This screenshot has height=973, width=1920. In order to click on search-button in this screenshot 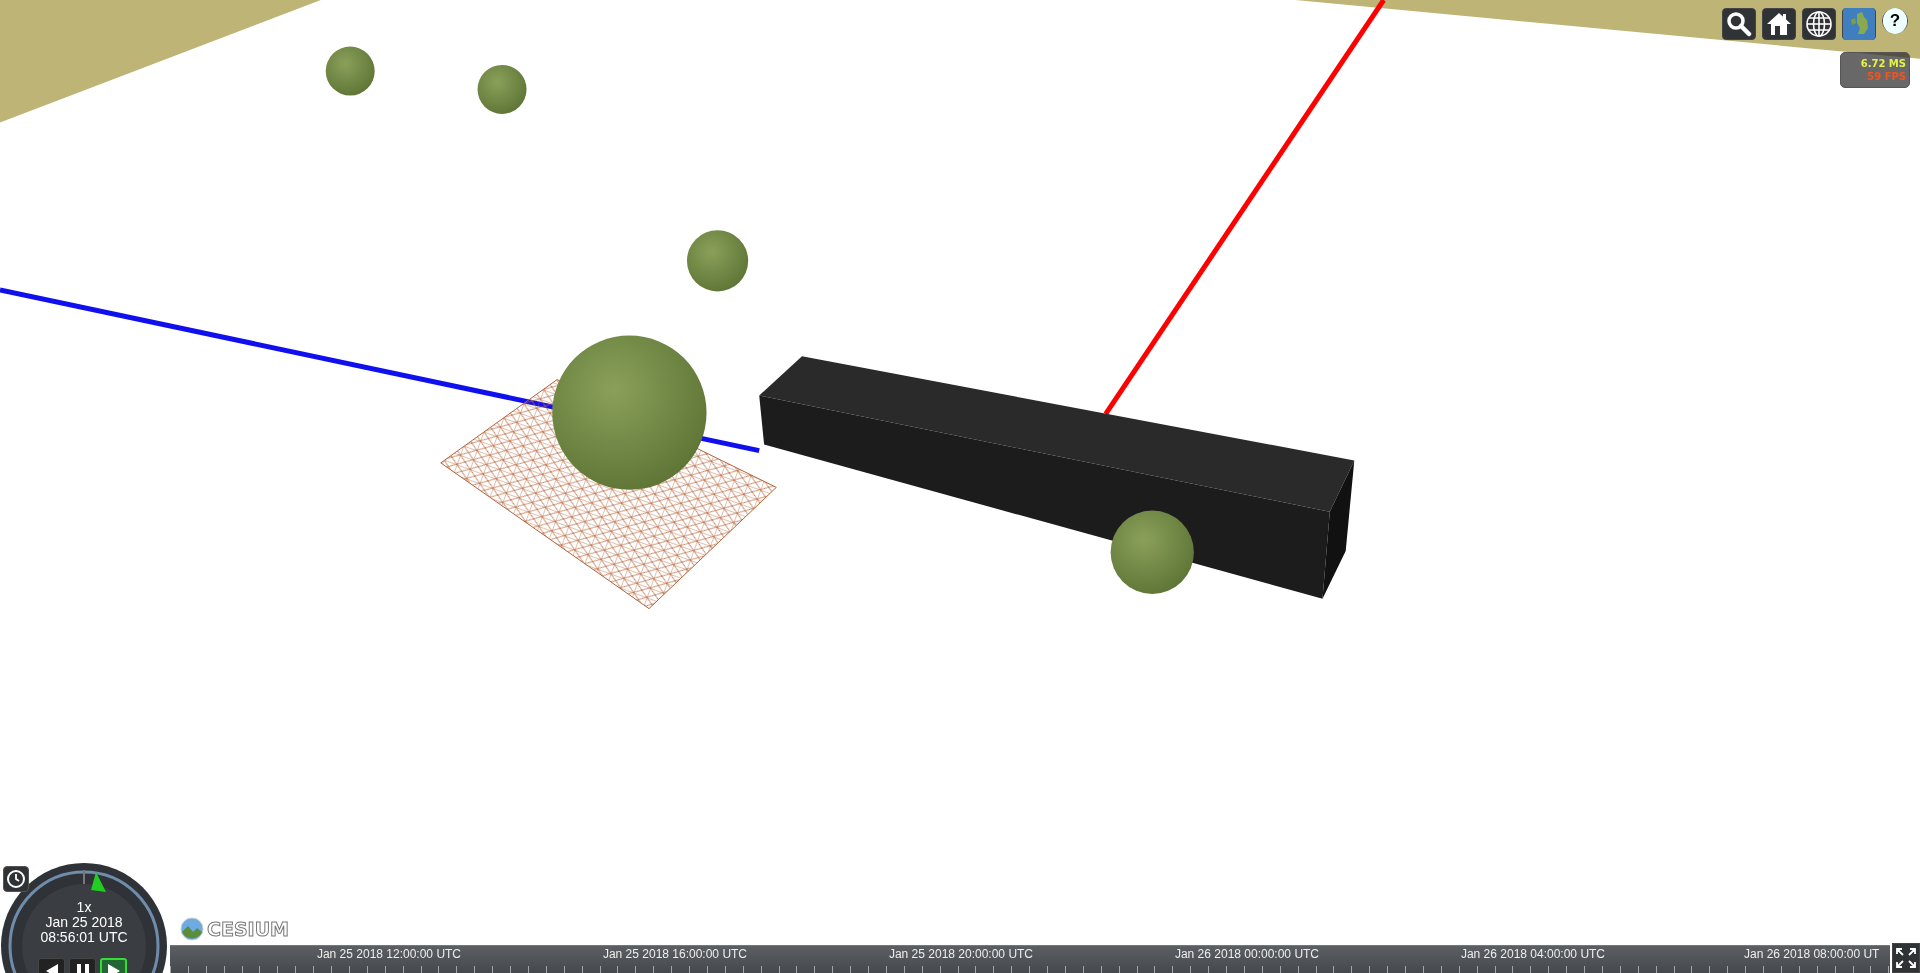, I will do `click(1739, 24)`.